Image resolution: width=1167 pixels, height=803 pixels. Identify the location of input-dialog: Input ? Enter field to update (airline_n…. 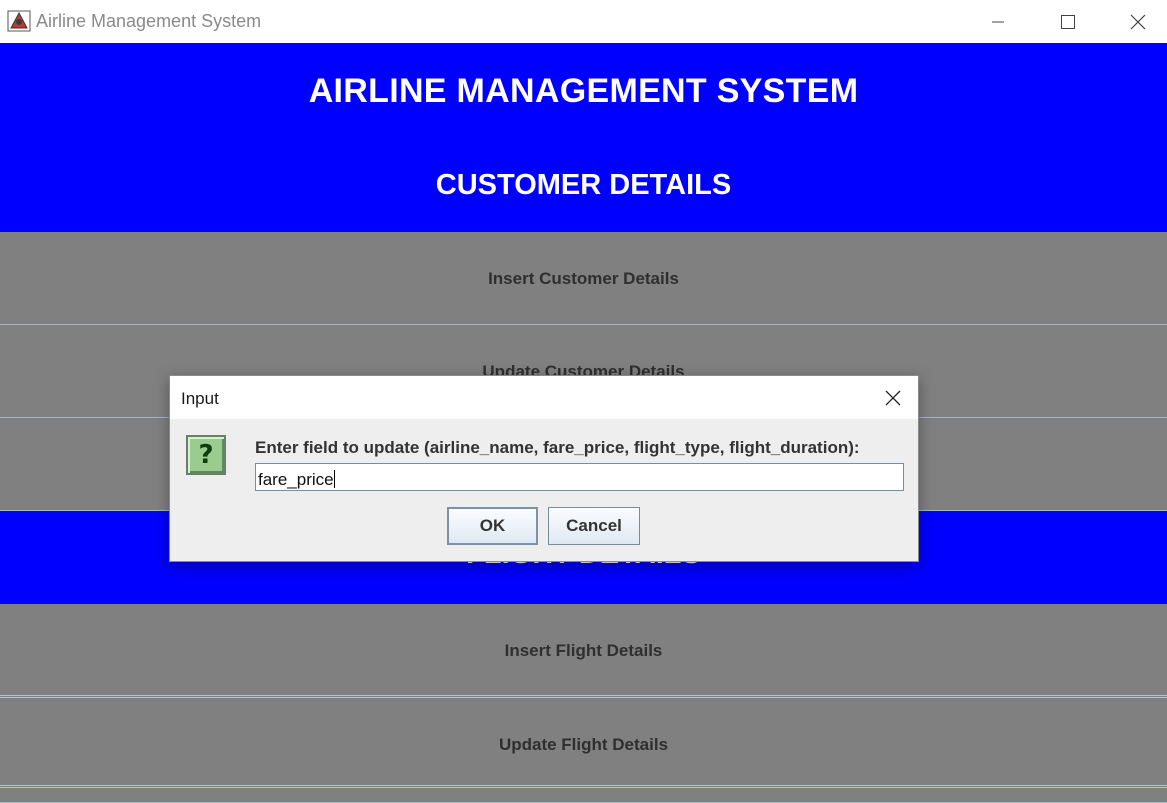
(544, 468).